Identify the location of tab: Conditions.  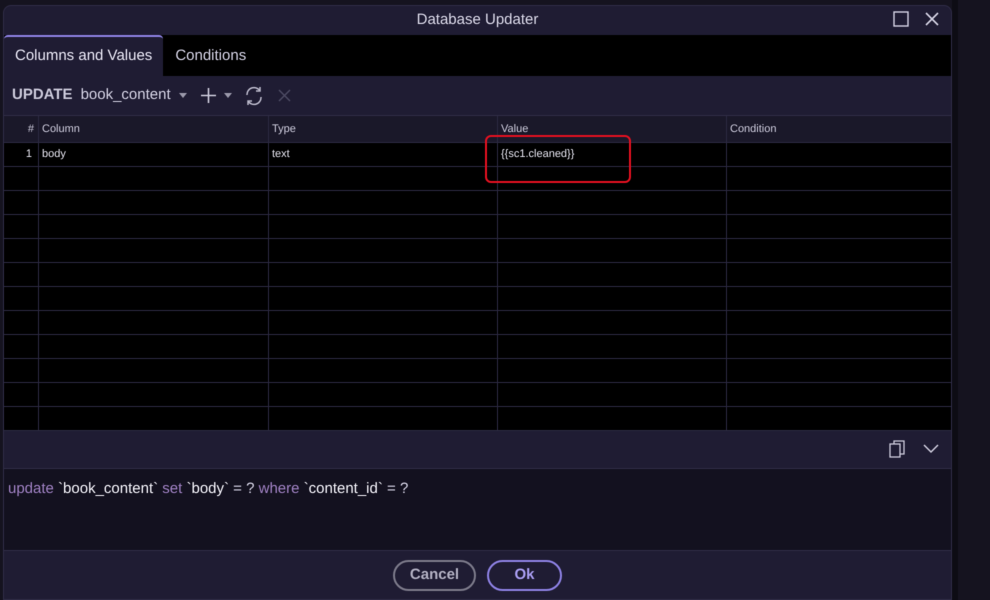
(210, 55).